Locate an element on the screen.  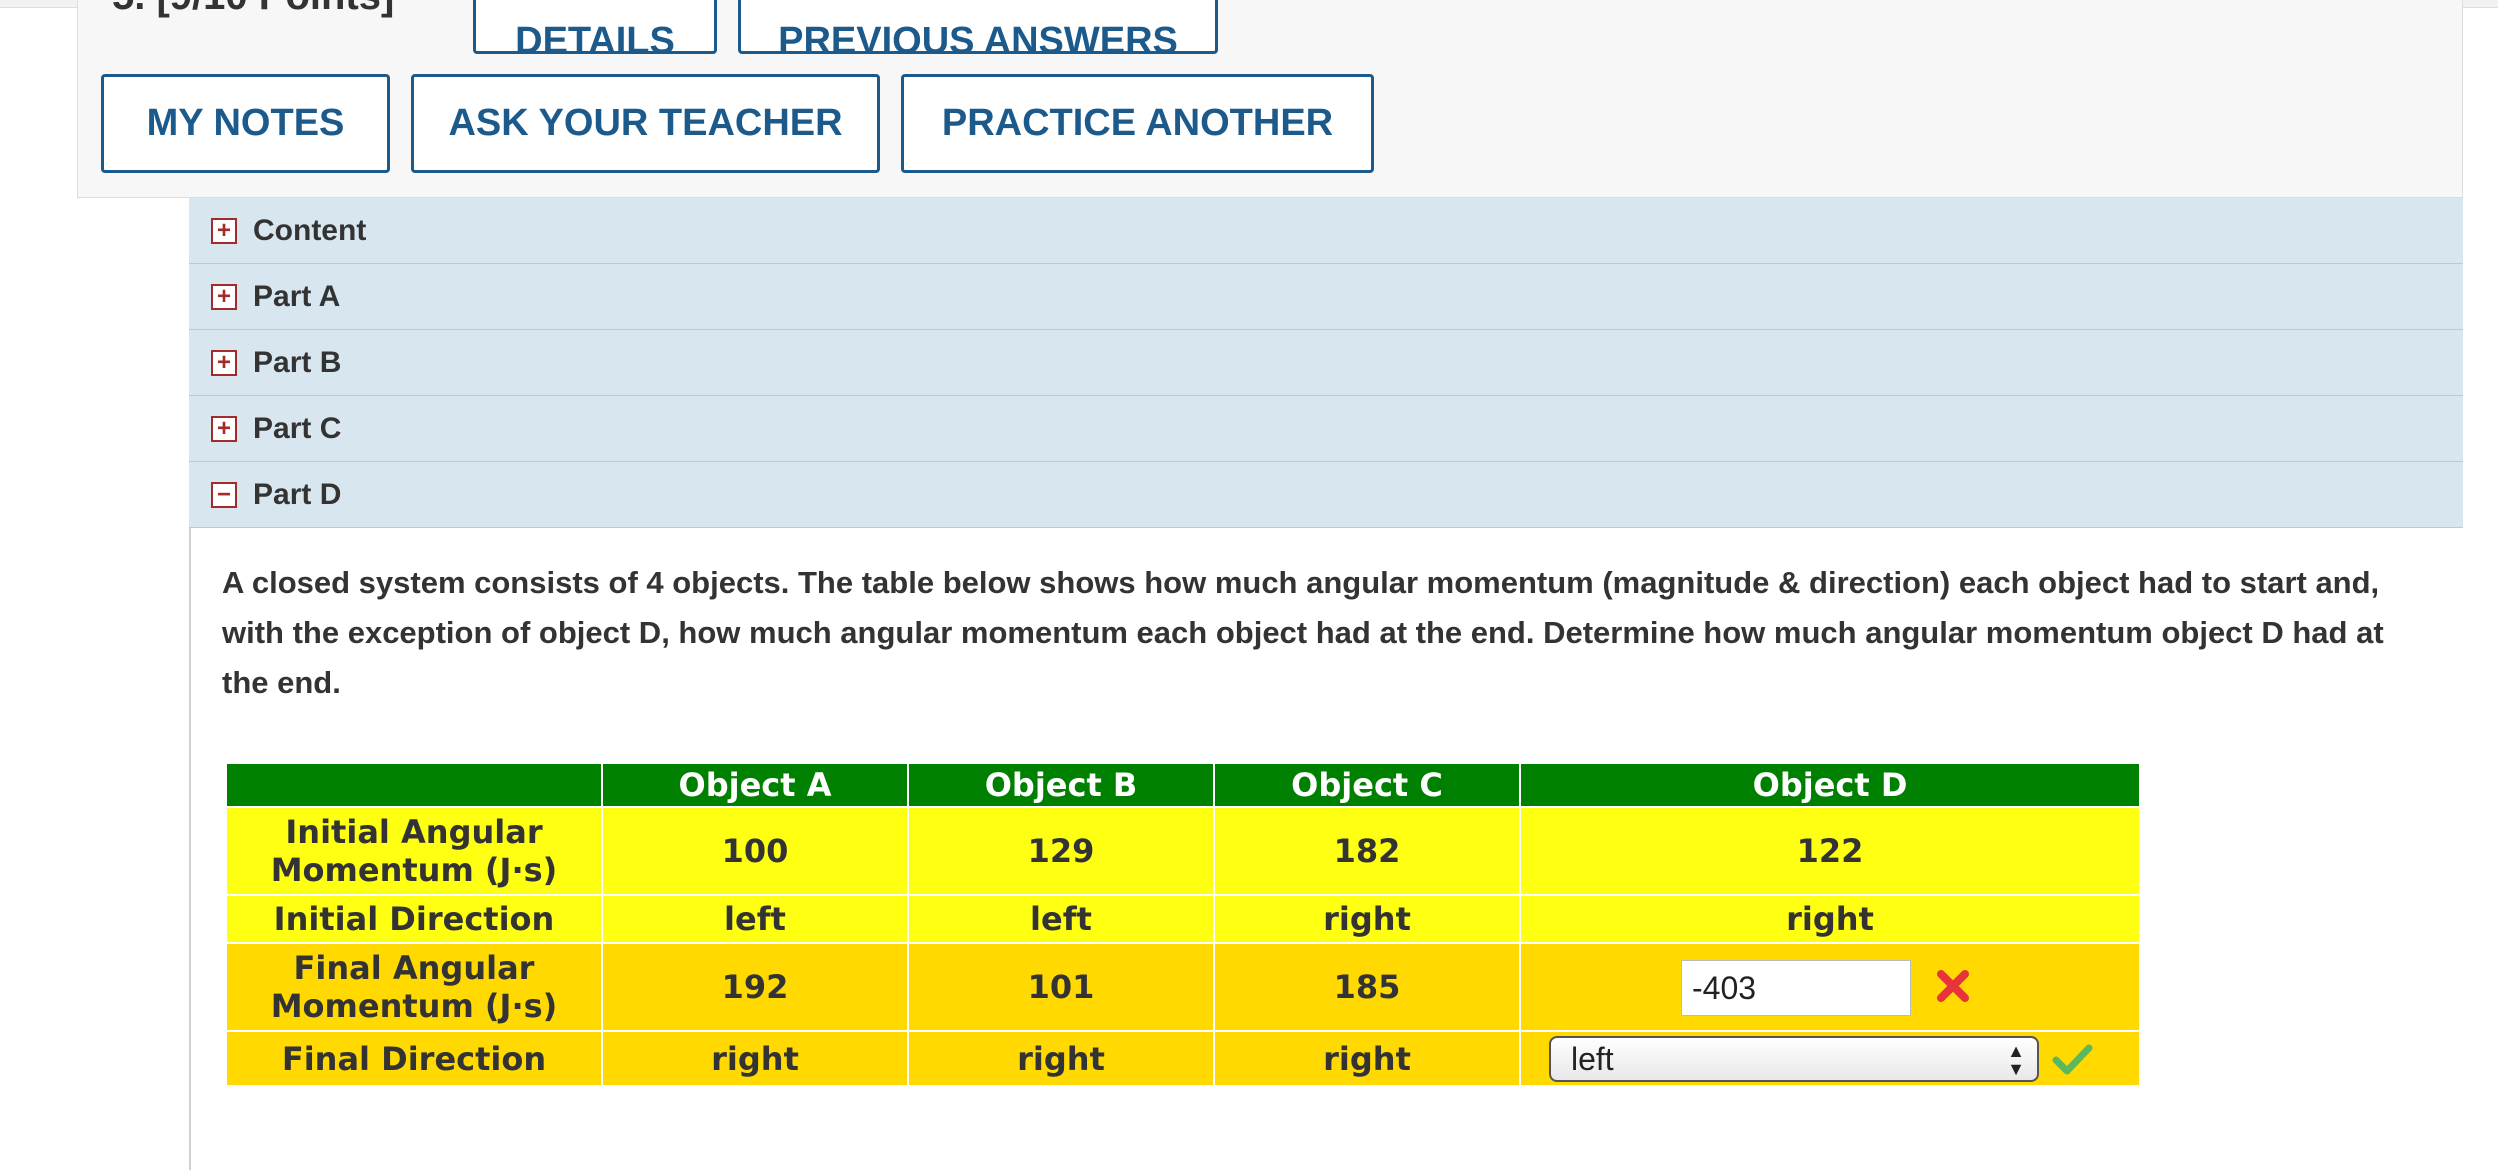
incorrect-x-icon is located at coordinates (1953, 986).